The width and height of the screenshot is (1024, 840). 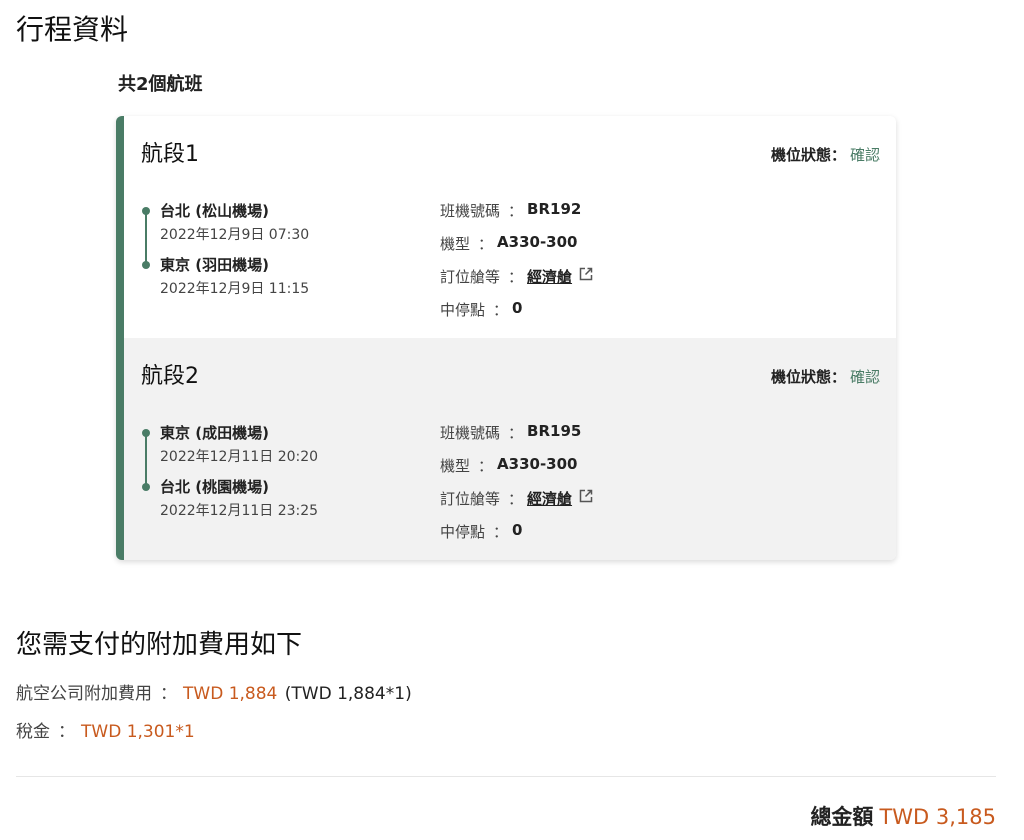 What do you see at coordinates (590, 438) in the screenshot?
I see `flight-number-row: 班機號碼 ： BR195` at bounding box center [590, 438].